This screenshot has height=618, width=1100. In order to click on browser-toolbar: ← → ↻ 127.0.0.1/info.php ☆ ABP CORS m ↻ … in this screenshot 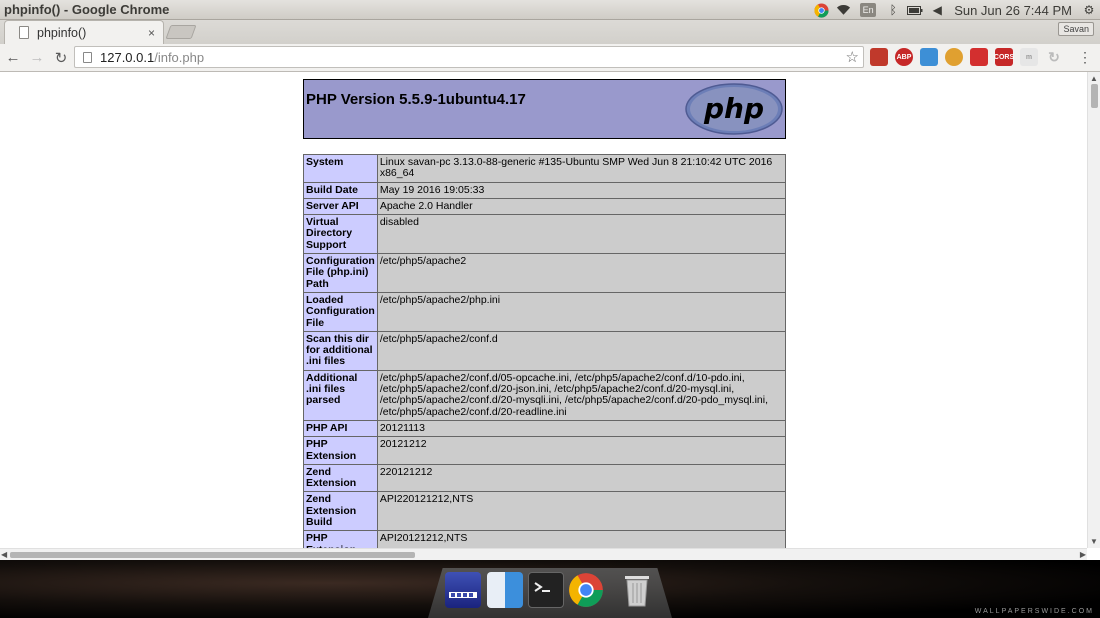, I will do `click(550, 58)`.